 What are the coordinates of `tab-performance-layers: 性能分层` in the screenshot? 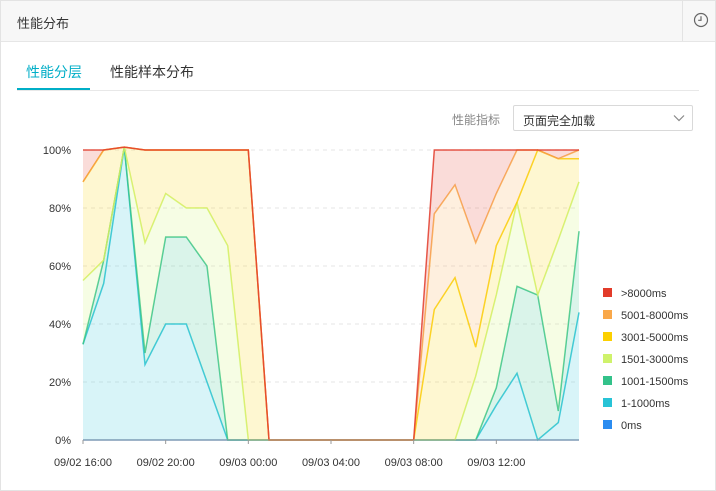 It's located at (54, 72).